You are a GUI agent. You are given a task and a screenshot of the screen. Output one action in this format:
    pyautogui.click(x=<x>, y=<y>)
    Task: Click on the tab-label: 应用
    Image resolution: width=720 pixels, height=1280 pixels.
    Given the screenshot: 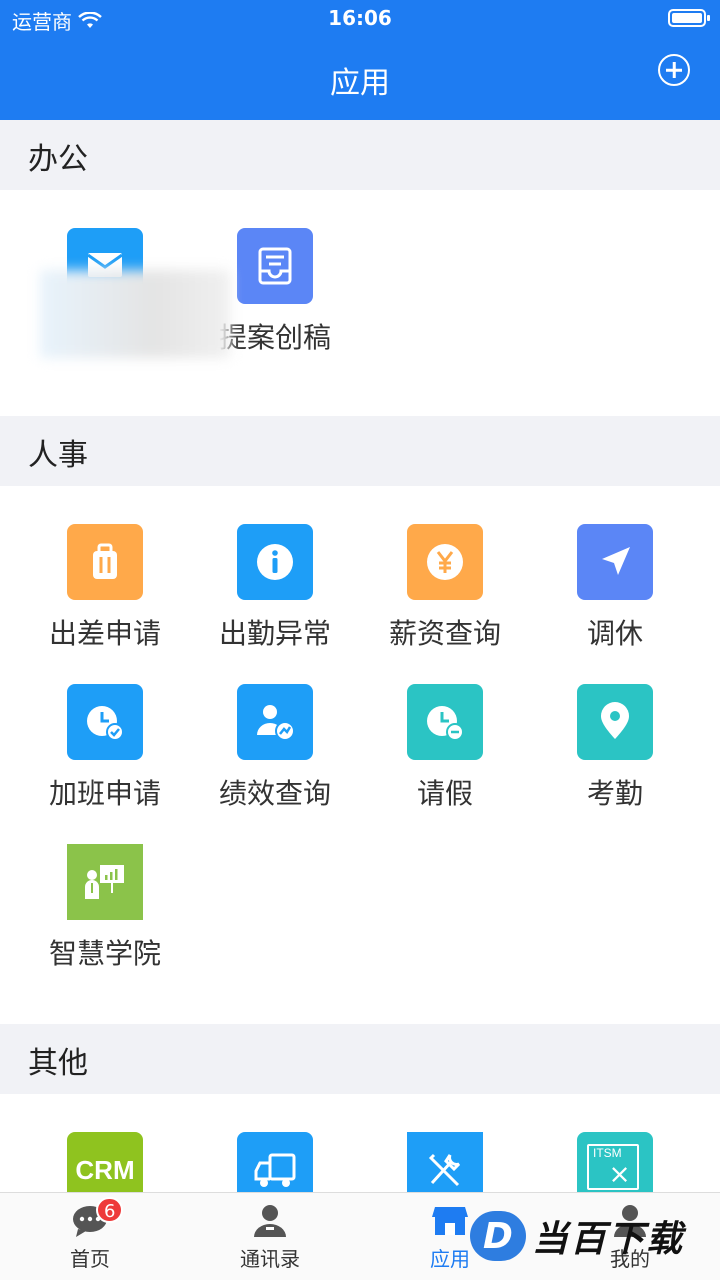 What is the action you would take?
    pyautogui.click(x=450, y=1259)
    